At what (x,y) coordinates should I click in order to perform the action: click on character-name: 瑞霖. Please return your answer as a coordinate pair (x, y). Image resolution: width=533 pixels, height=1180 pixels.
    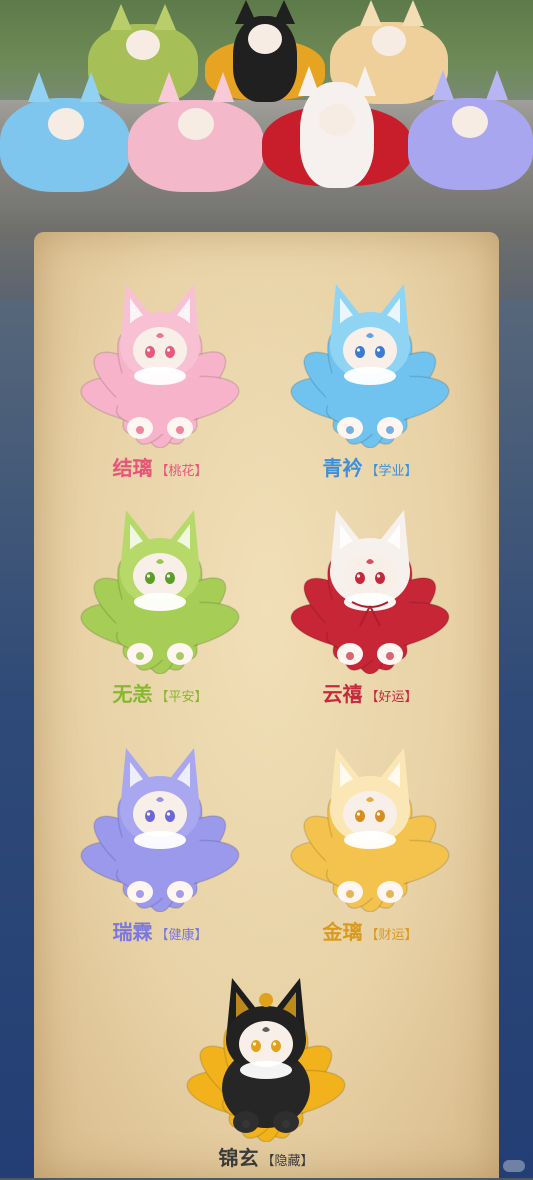
    Looking at the image, I should click on (132, 932).